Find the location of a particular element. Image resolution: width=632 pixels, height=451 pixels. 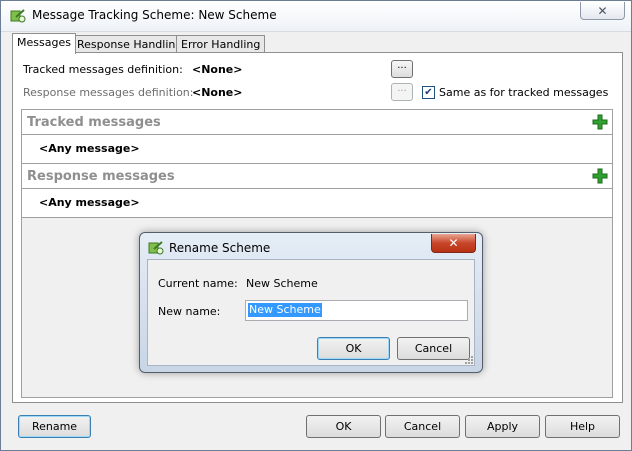

apply-label: Apply is located at coordinates (502, 426).